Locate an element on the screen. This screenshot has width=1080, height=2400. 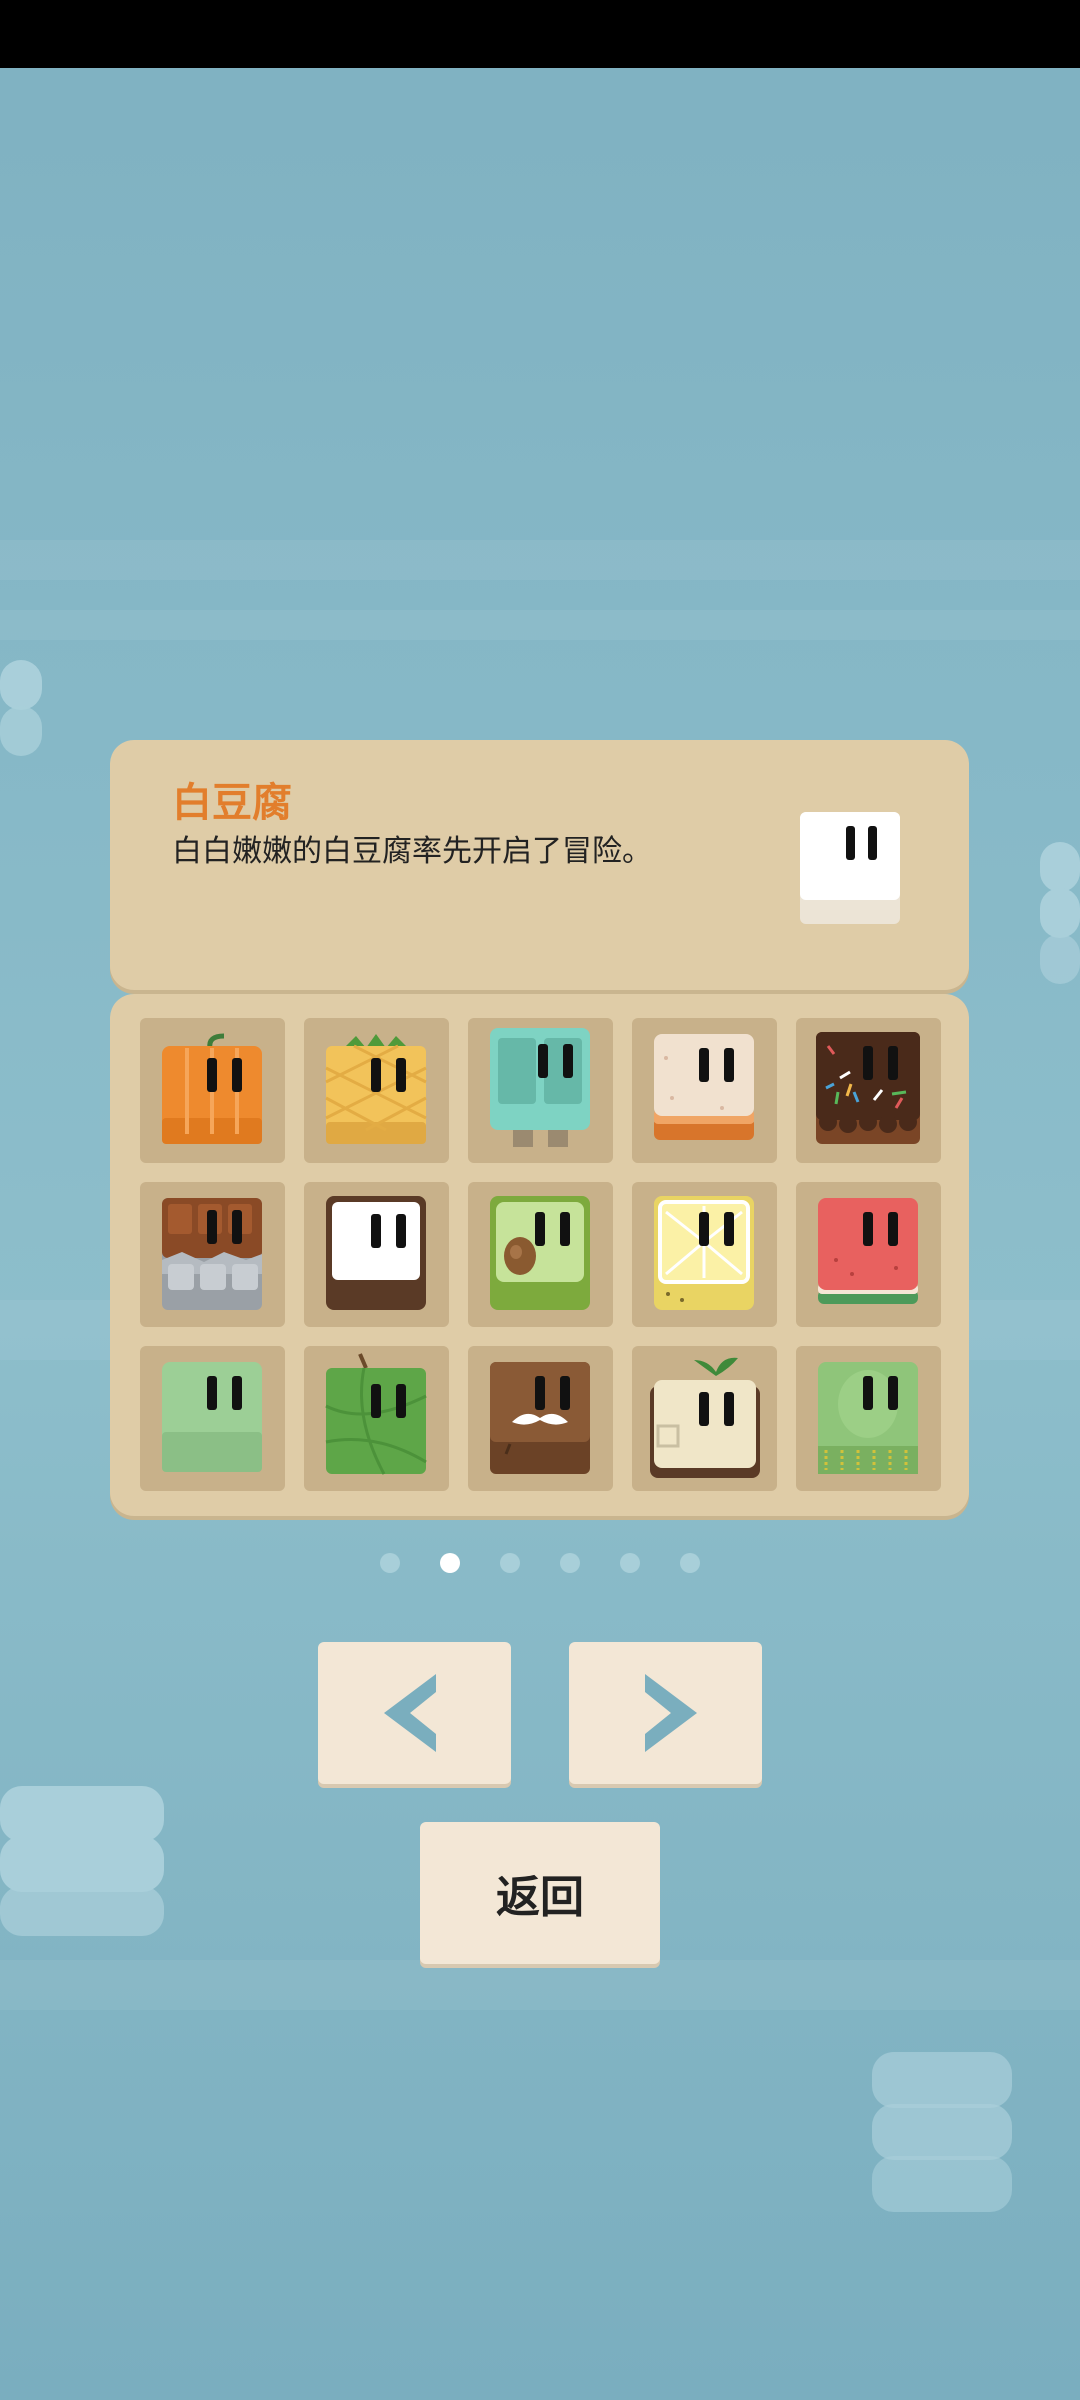
character-slot-mint-jelly is located at coordinates (540, 1090).